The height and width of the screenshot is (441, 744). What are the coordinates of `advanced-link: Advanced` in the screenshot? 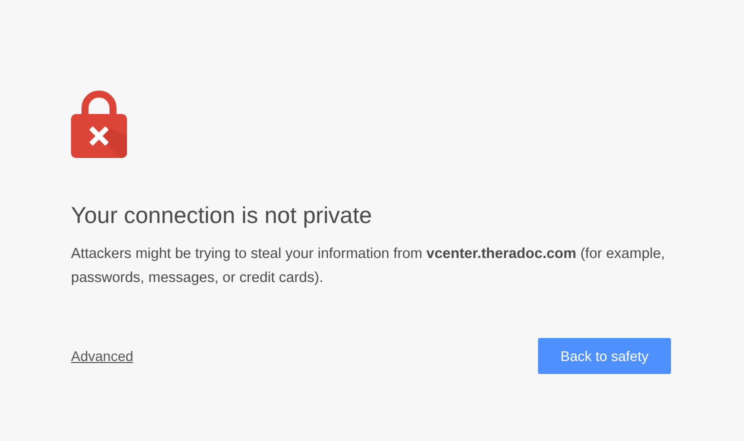 It's located at (102, 356).